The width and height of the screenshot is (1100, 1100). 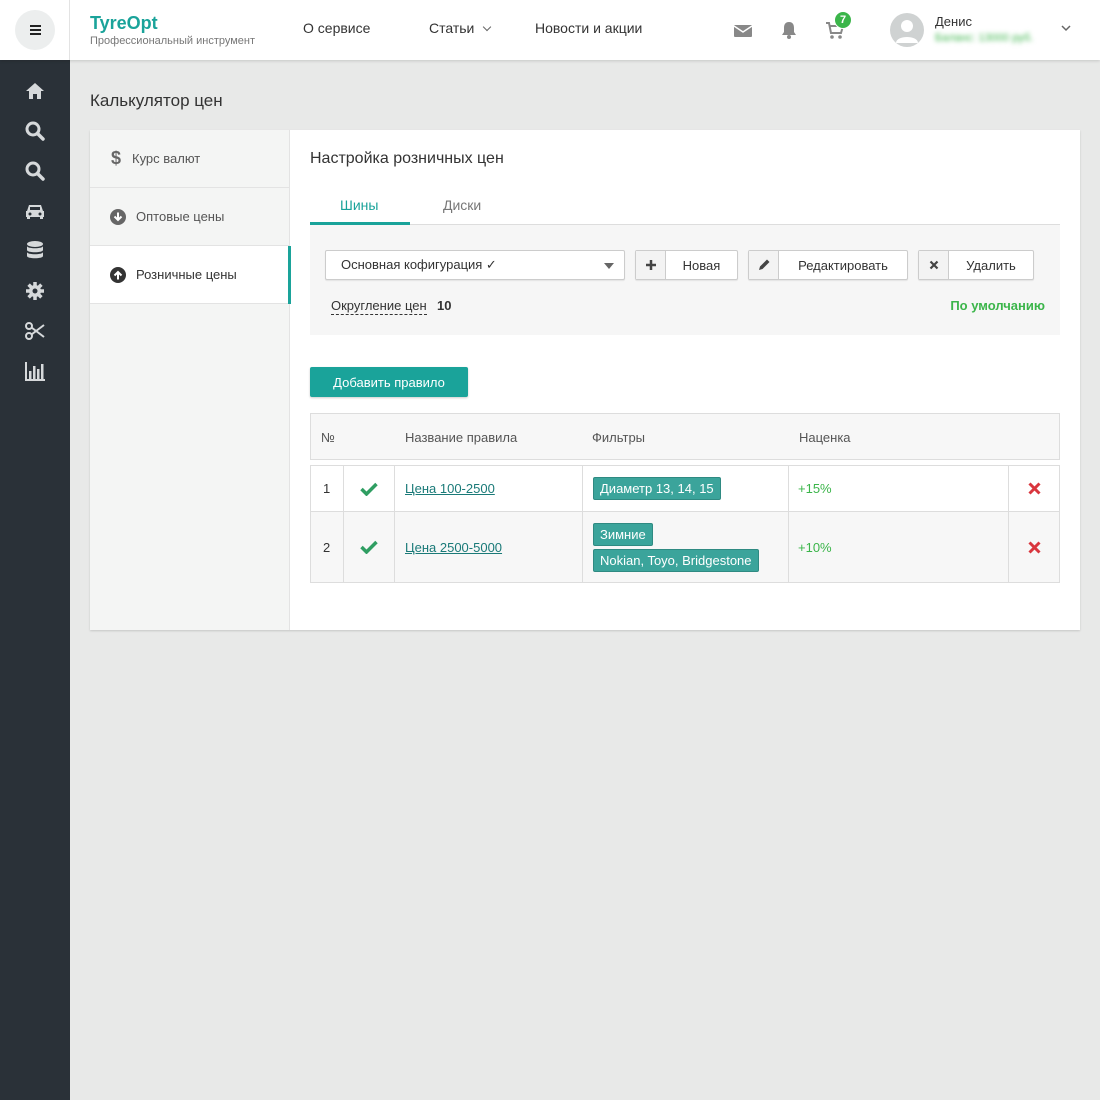 What do you see at coordinates (764, 265) in the screenshot?
I see `pencil-icon` at bounding box center [764, 265].